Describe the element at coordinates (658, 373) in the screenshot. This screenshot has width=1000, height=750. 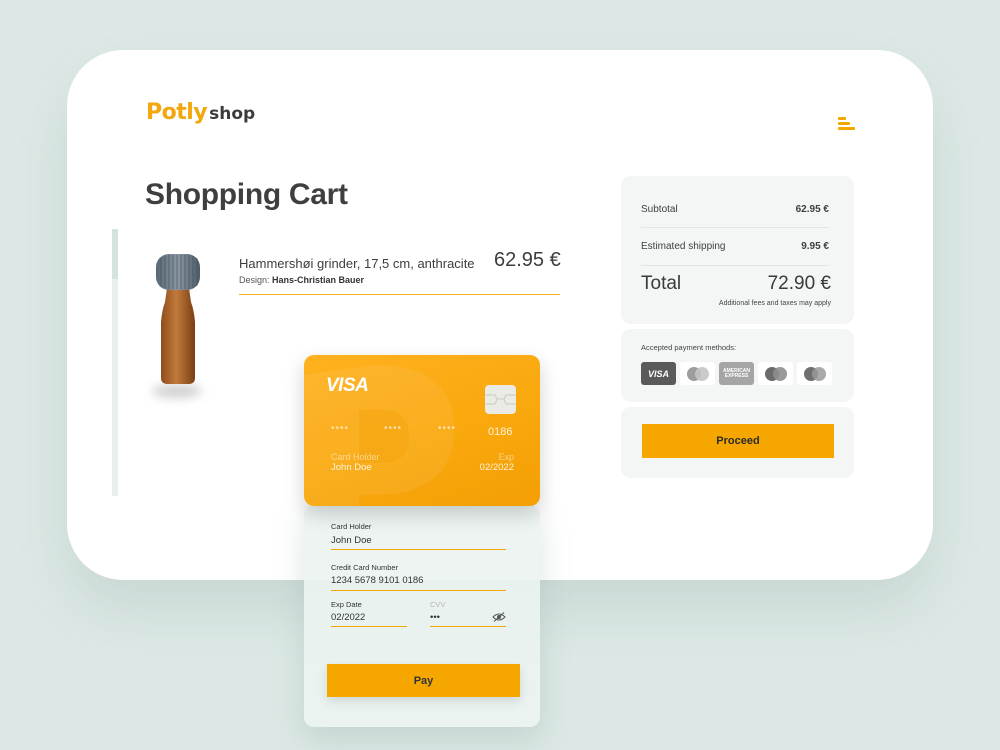
I see `visa-icon: VISA` at that location.